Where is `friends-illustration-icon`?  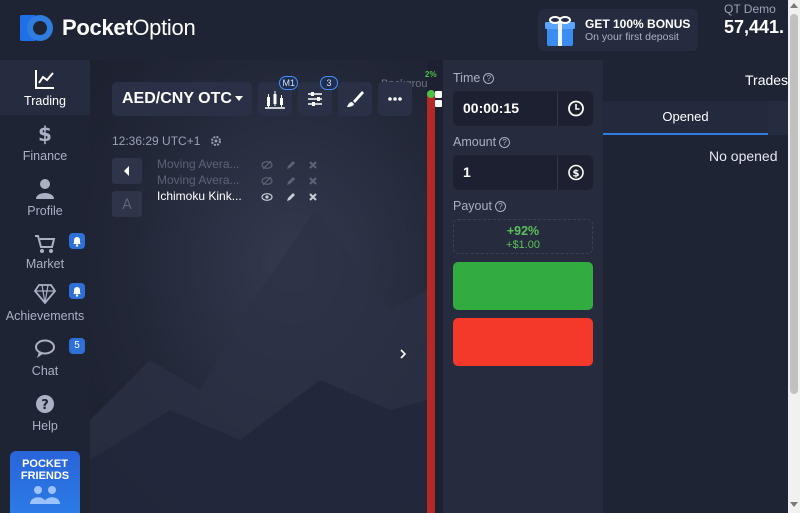
friends-illustration-icon is located at coordinates (45, 495).